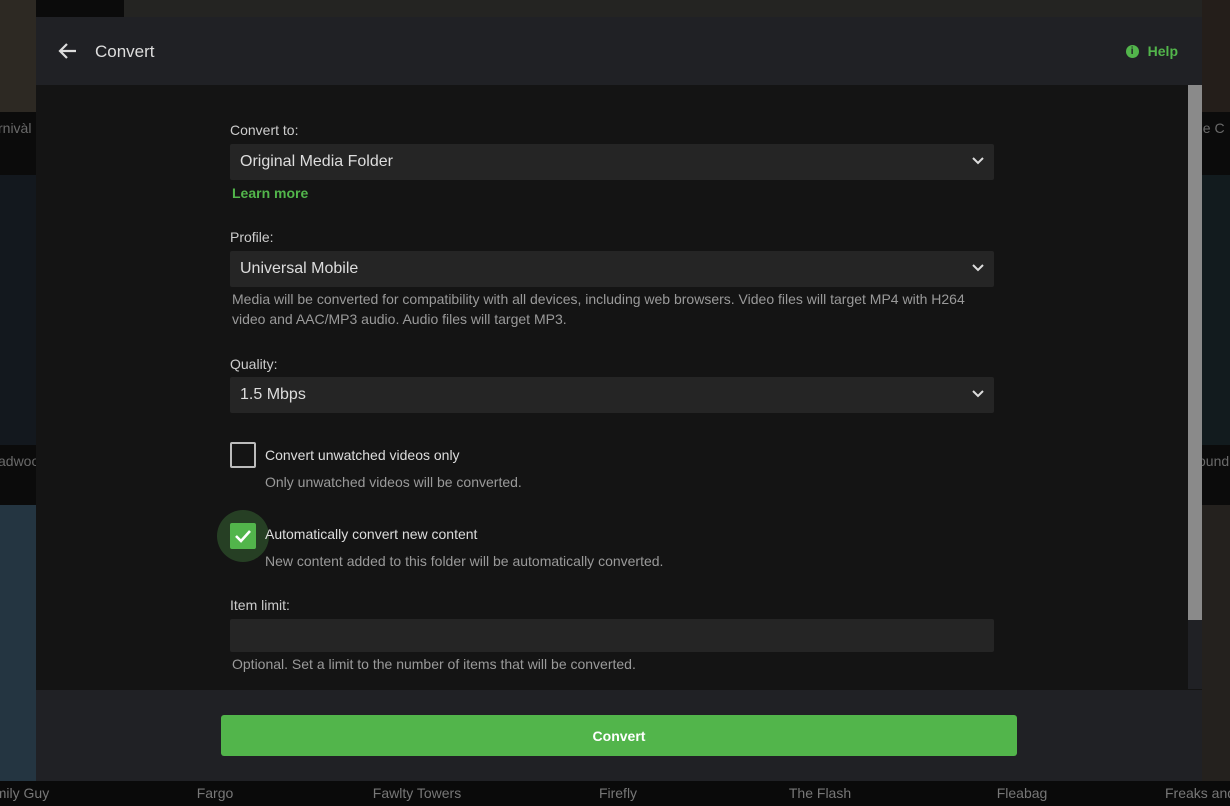  Describe the element at coordinates (612, 162) in the screenshot. I see `convert-to-select: Original Media Folder` at that location.